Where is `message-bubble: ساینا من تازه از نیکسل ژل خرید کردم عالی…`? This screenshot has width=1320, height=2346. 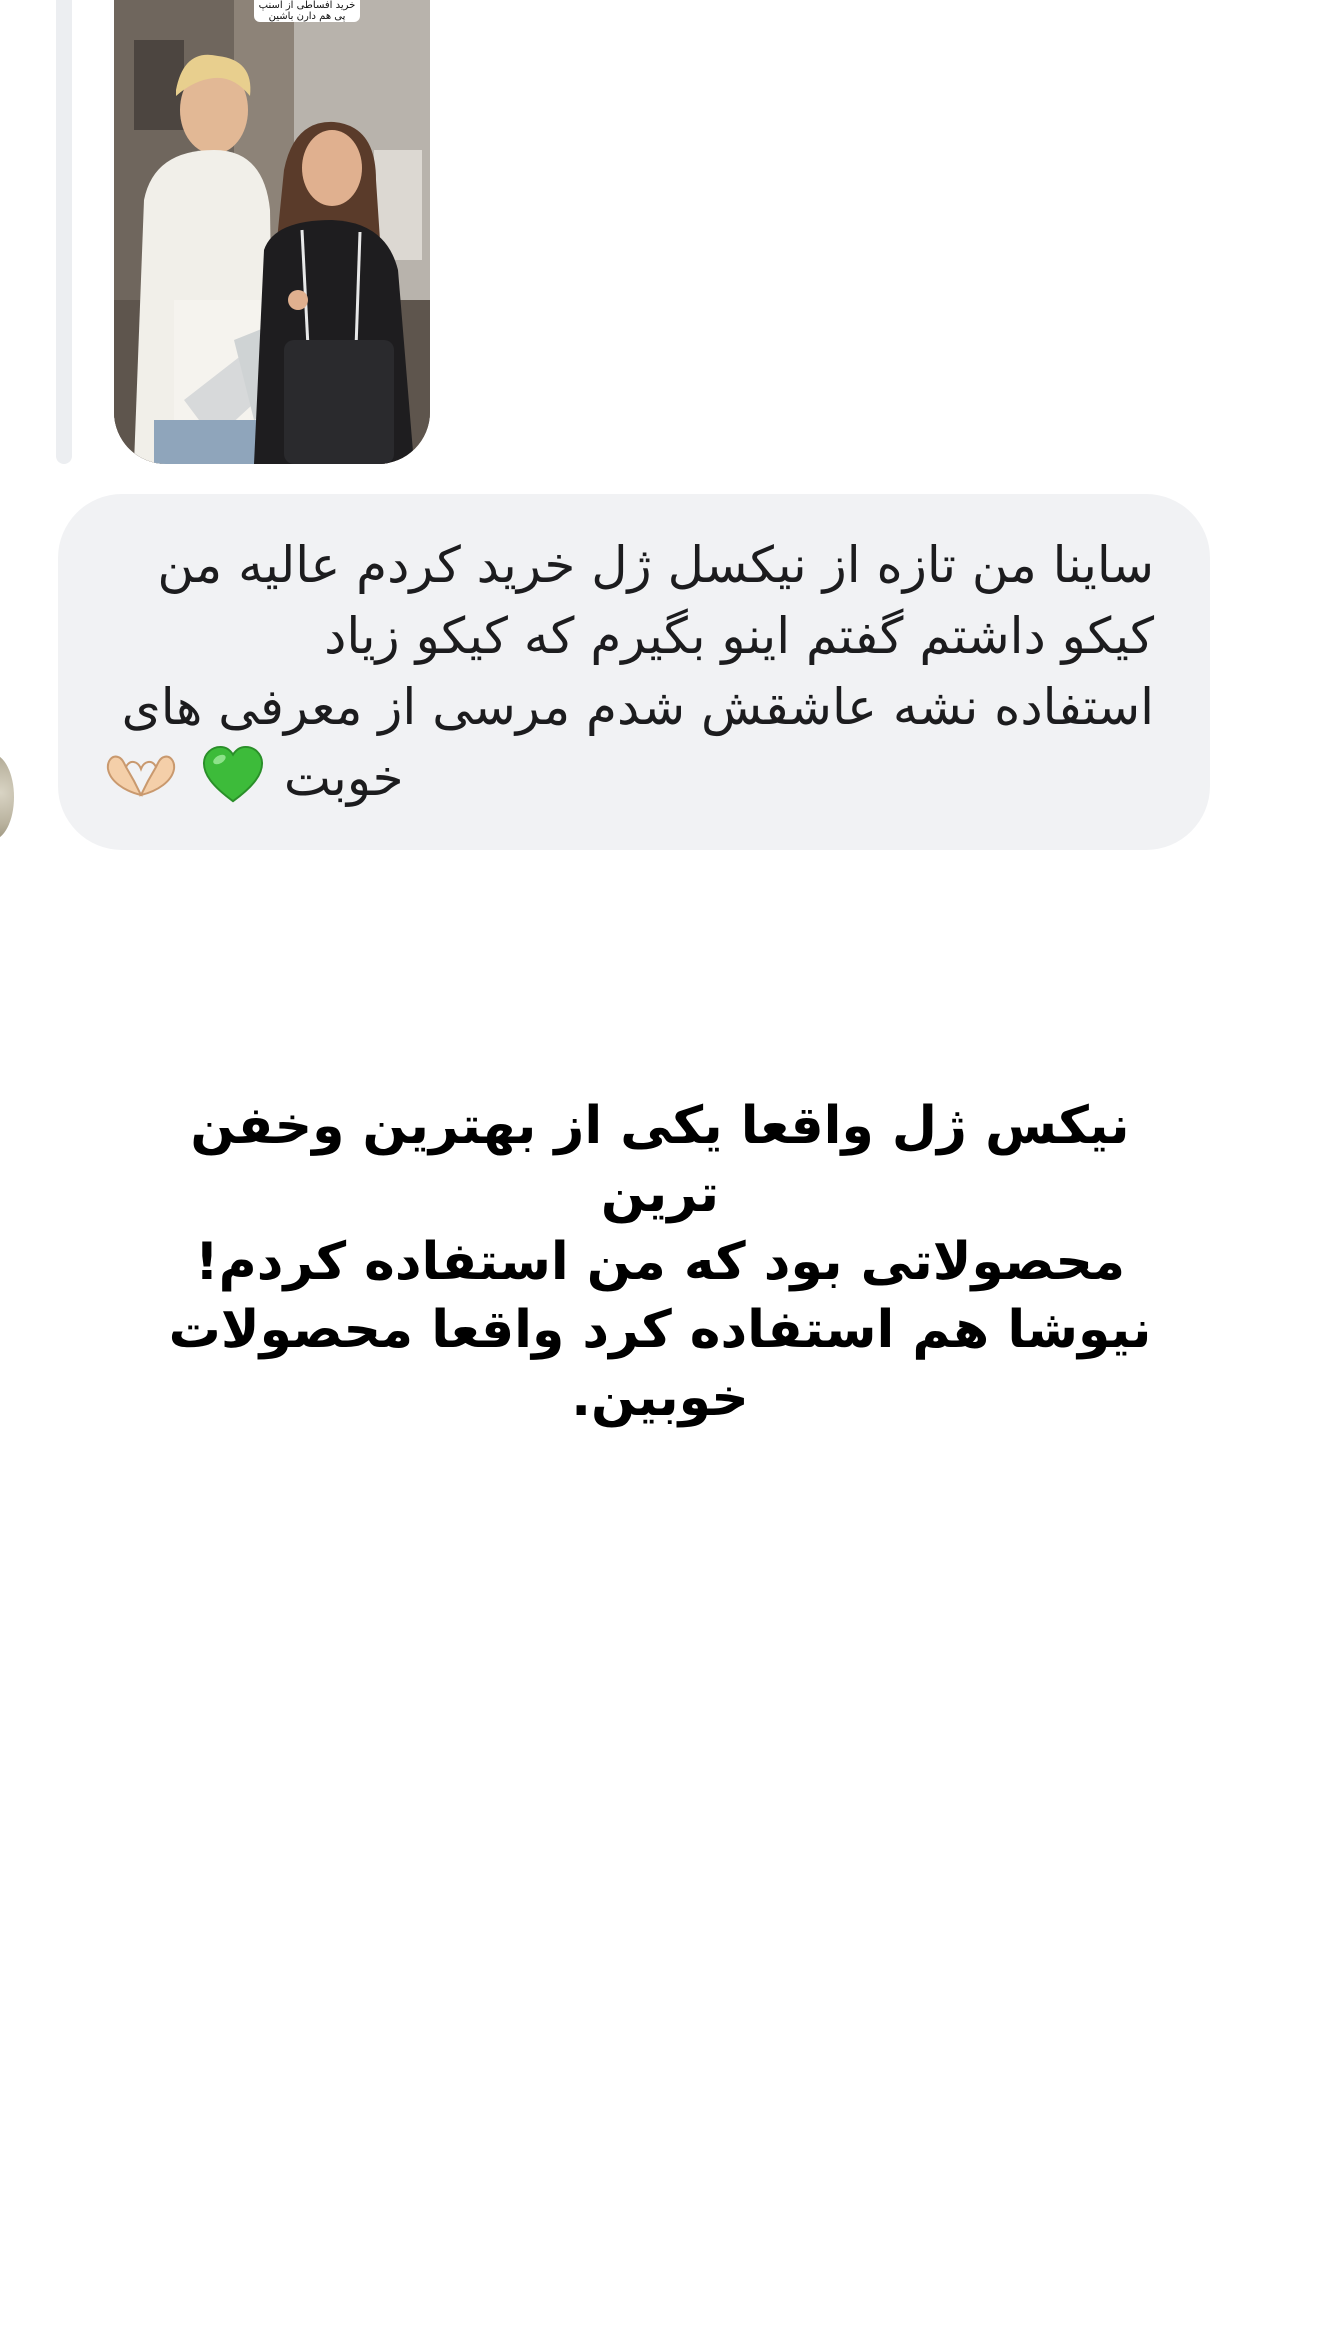
message-bubble: ساینا من تازه از نیکسل ژل خرید کردم عالی… is located at coordinates (634, 672).